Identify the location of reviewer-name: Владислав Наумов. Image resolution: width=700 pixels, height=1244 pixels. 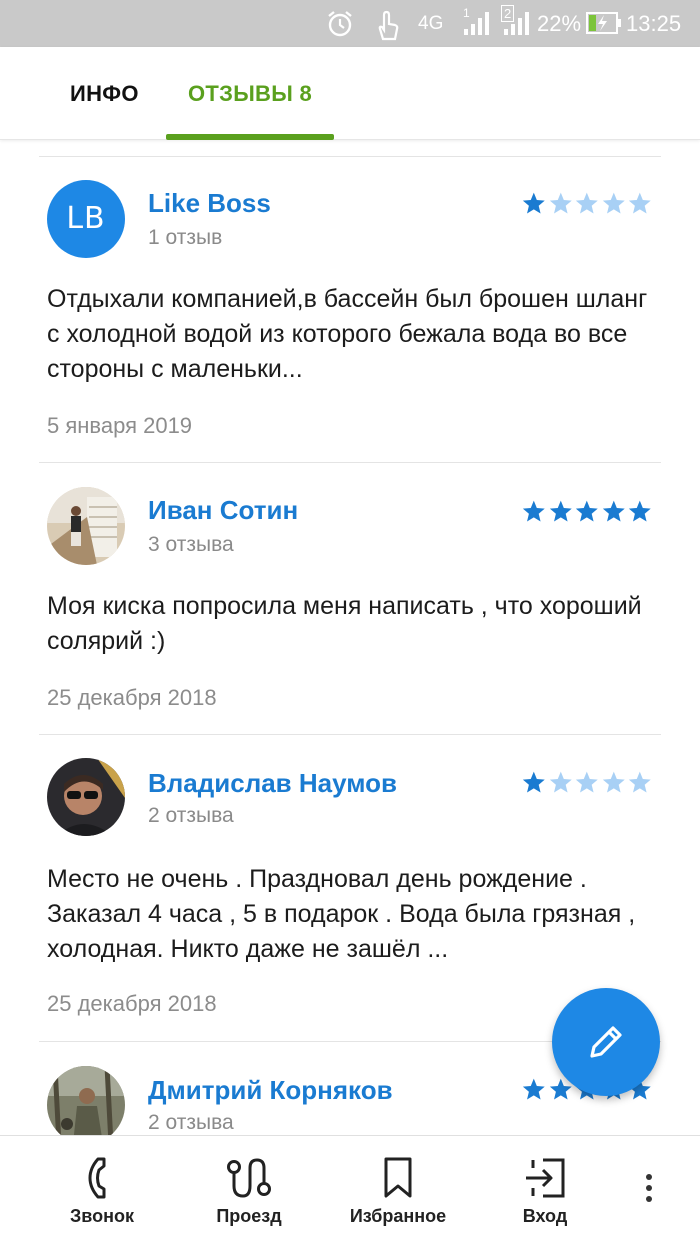
(272, 783).